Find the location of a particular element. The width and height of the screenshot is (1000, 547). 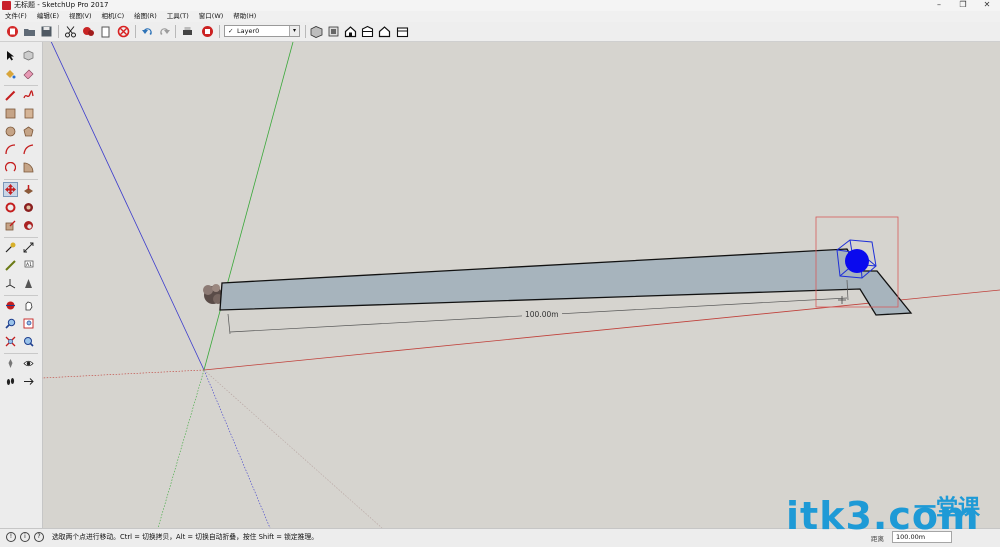

text-icon: A1 is located at coordinates (28, 265).